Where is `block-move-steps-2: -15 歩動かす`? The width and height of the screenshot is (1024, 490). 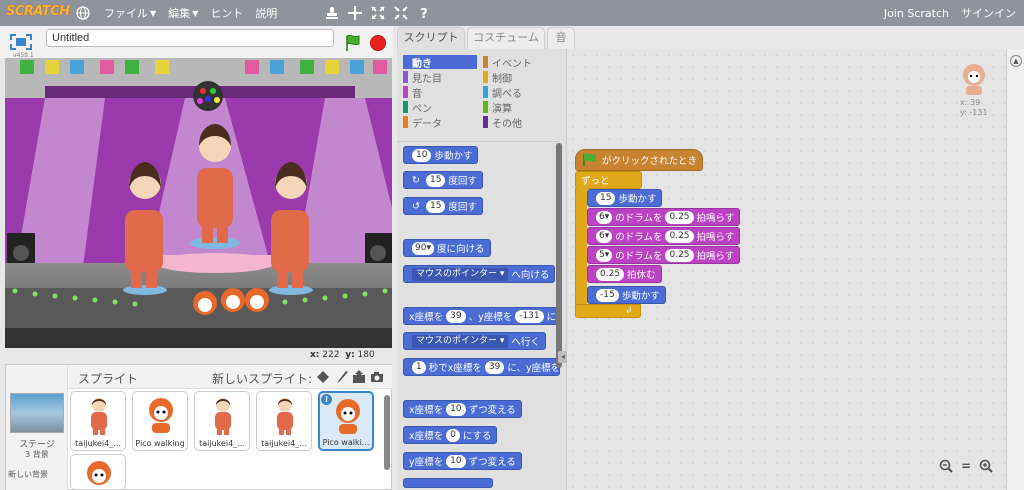 block-move-steps-2: -15 歩動かす is located at coordinates (626, 295).